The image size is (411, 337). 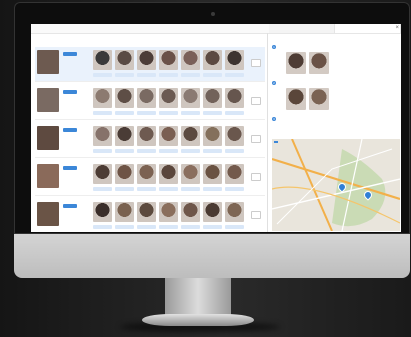 I want to click on match-group-title: 2, so click(x=335, y=83).